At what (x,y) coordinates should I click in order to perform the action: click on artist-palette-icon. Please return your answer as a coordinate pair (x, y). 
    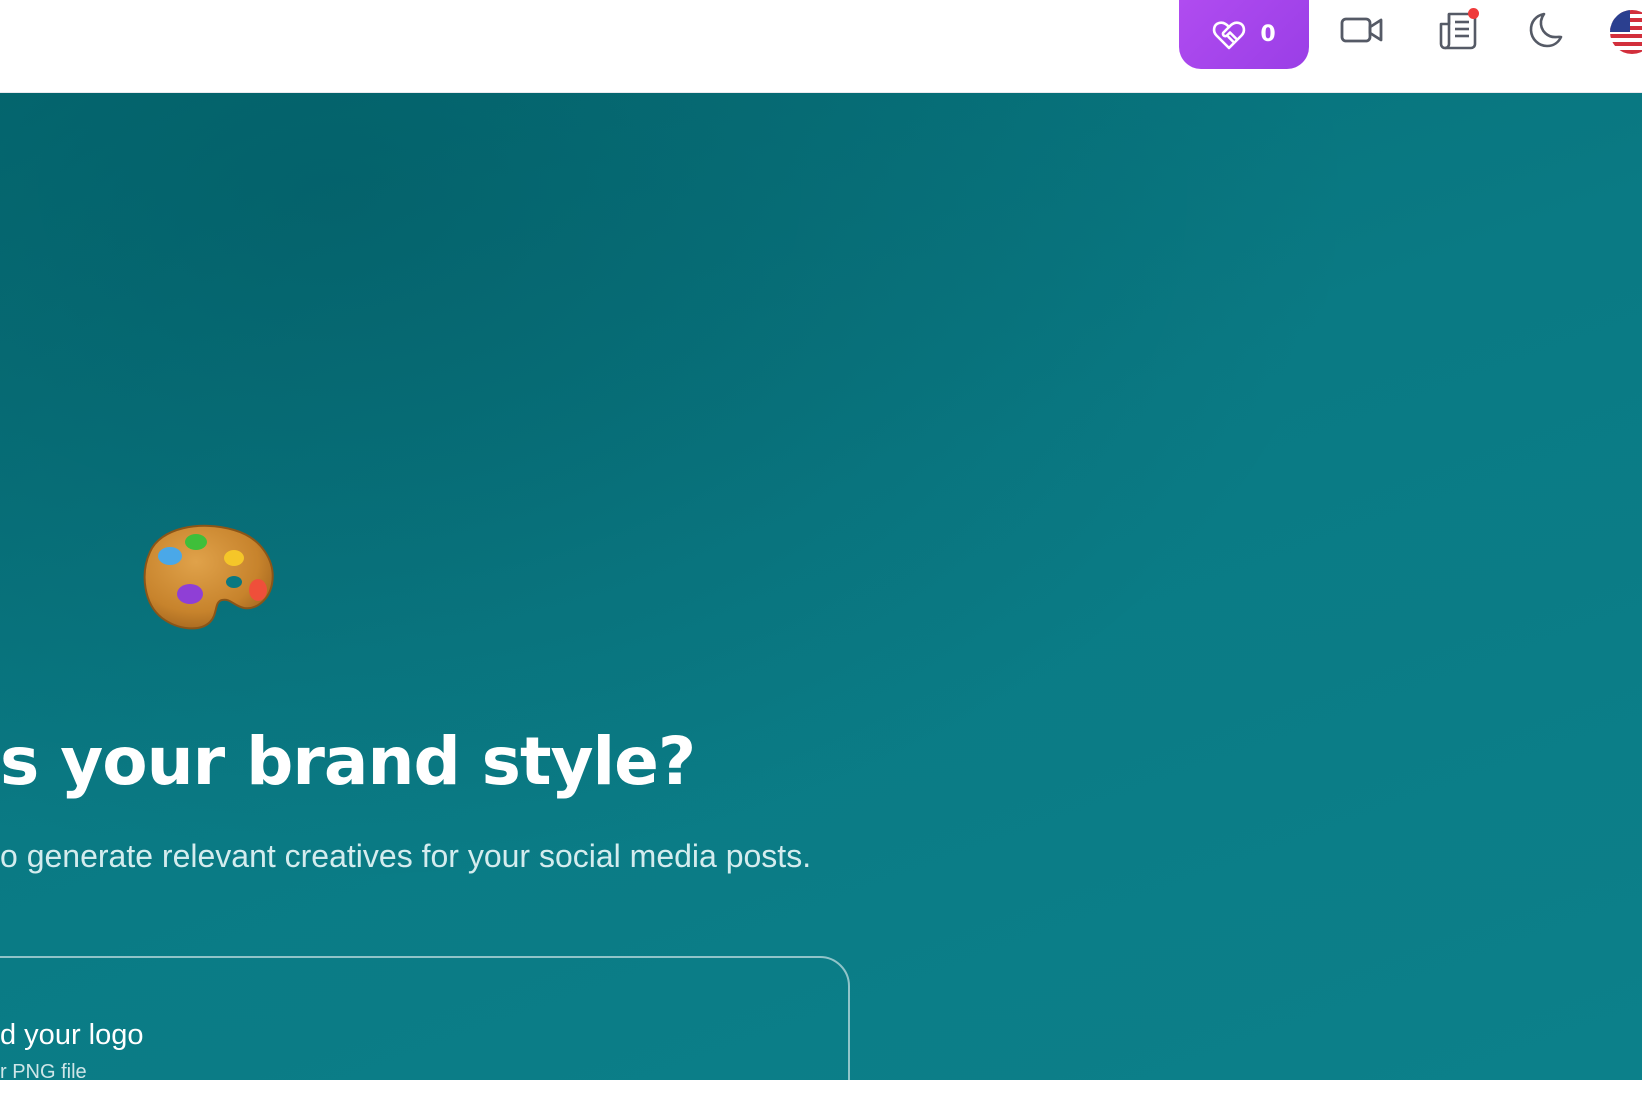
    Looking at the image, I should click on (208, 577).